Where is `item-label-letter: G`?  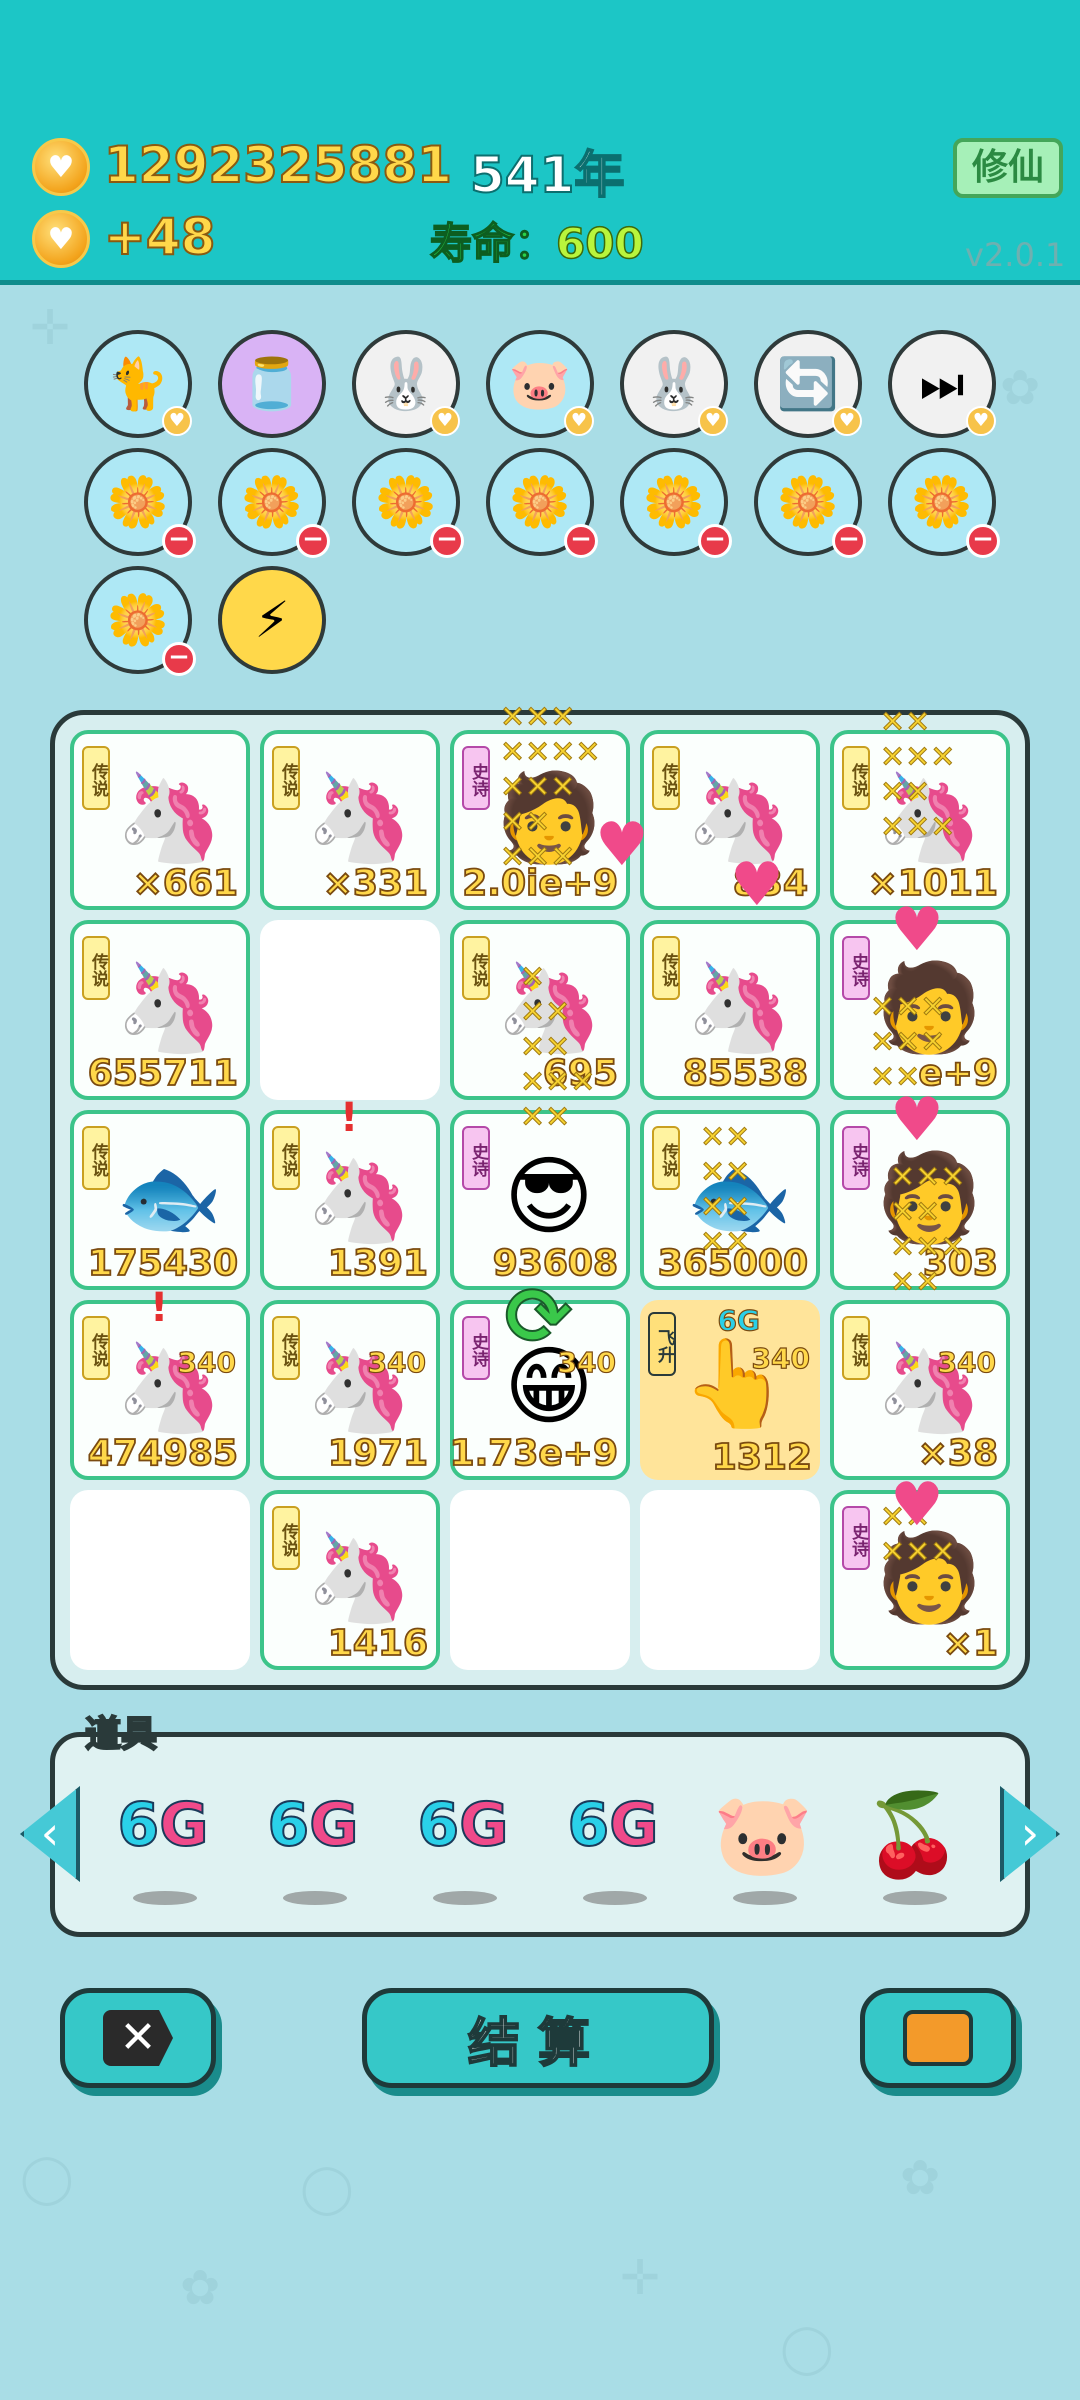
item-label-letter: G is located at coordinates (183, 1825).